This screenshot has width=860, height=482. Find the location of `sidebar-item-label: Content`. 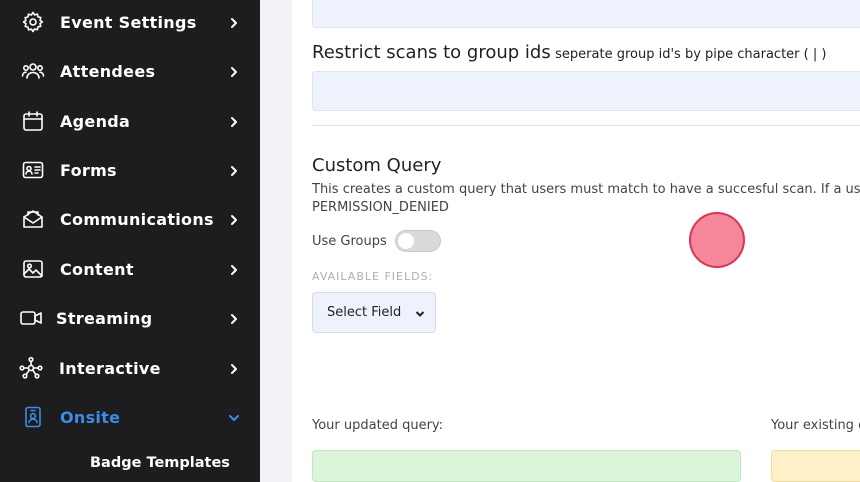

sidebar-item-label: Content is located at coordinates (97, 269).